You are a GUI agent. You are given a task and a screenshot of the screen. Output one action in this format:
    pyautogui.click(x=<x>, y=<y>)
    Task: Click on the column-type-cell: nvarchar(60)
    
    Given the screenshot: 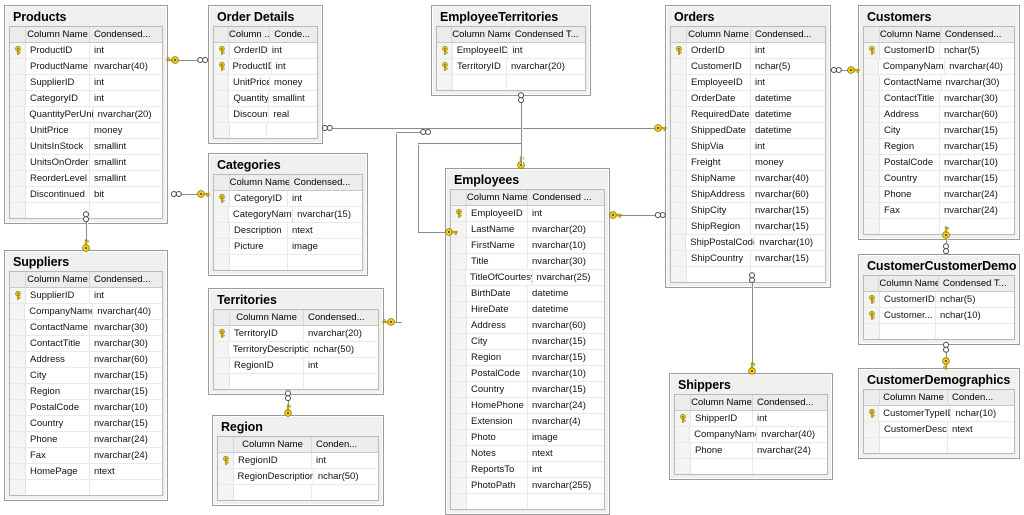 What is the action you would take?
    pyautogui.click(x=977, y=114)
    